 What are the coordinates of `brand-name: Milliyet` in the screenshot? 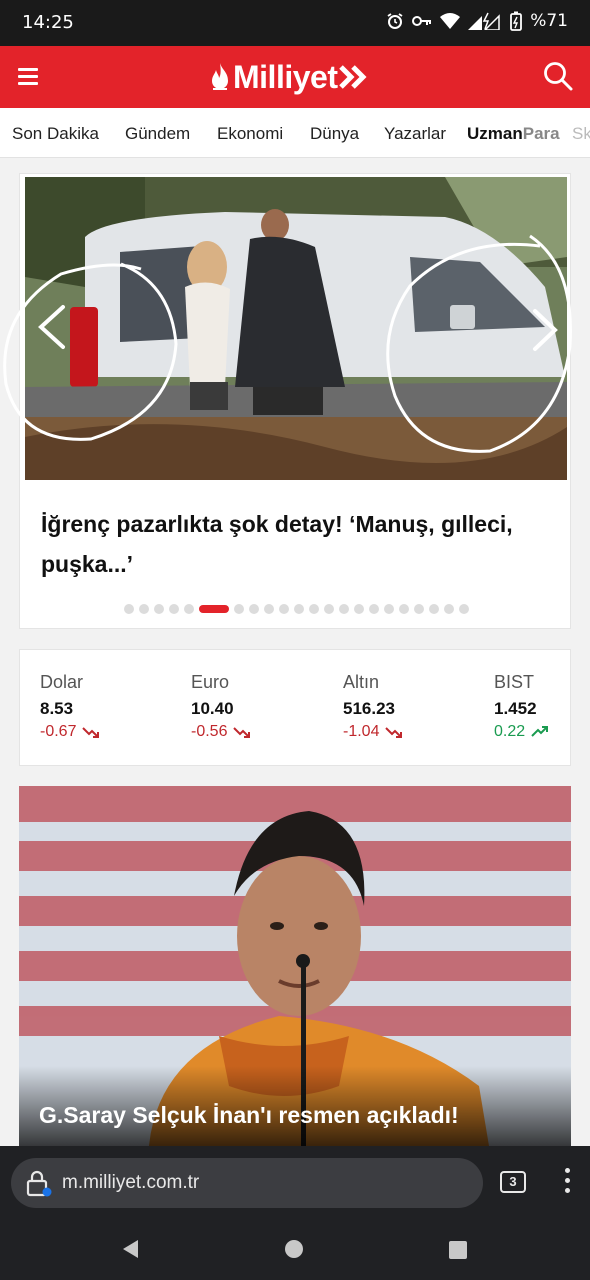 It's located at (285, 76).